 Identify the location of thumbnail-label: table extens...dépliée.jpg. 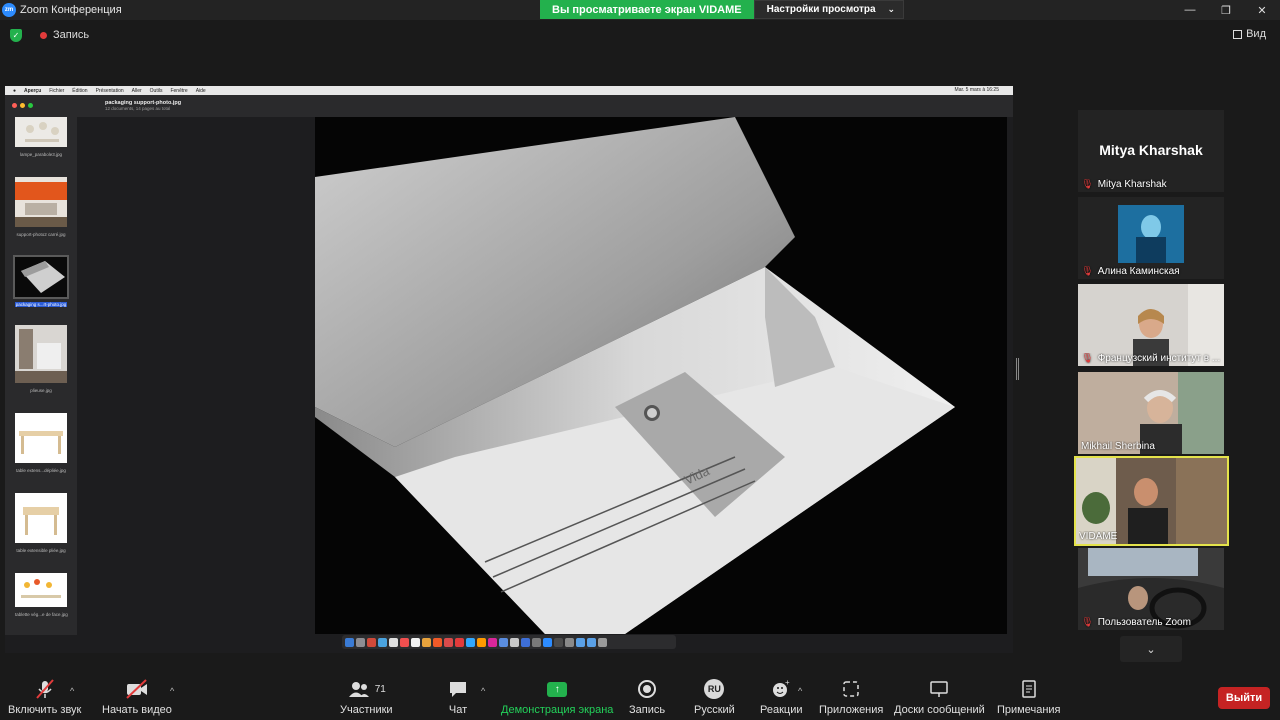
(41, 470).